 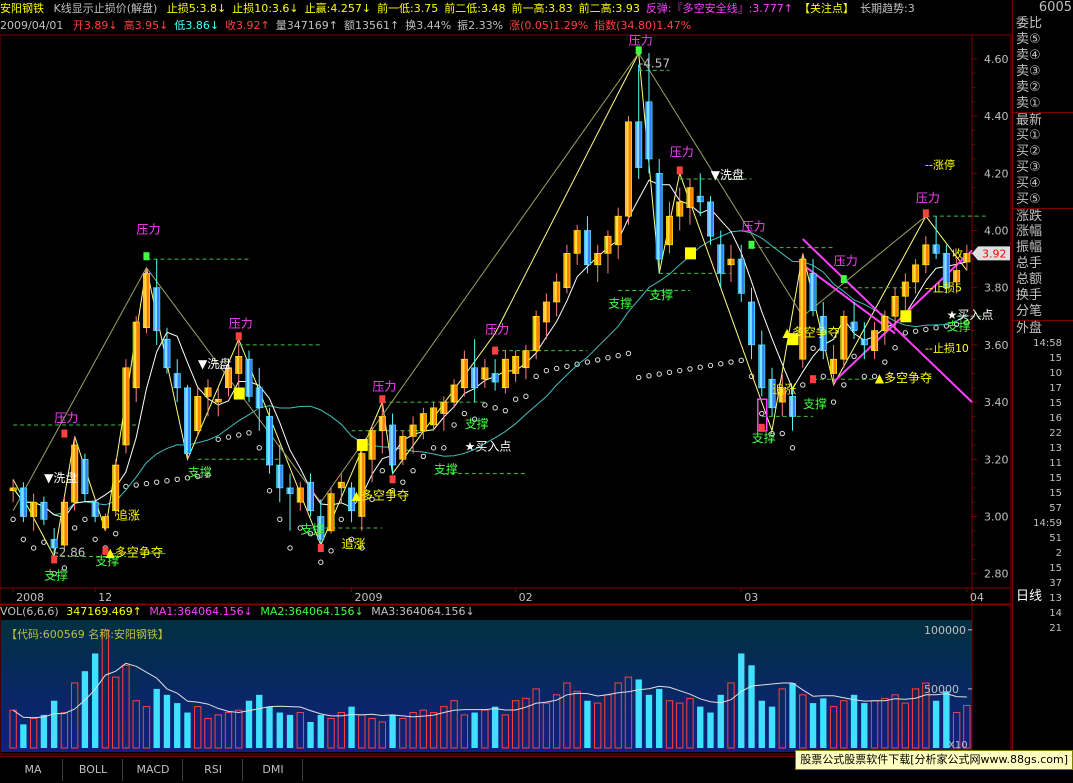 I want to click on header1-item-4: 前二低:3.48, so click(x=475, y=8).